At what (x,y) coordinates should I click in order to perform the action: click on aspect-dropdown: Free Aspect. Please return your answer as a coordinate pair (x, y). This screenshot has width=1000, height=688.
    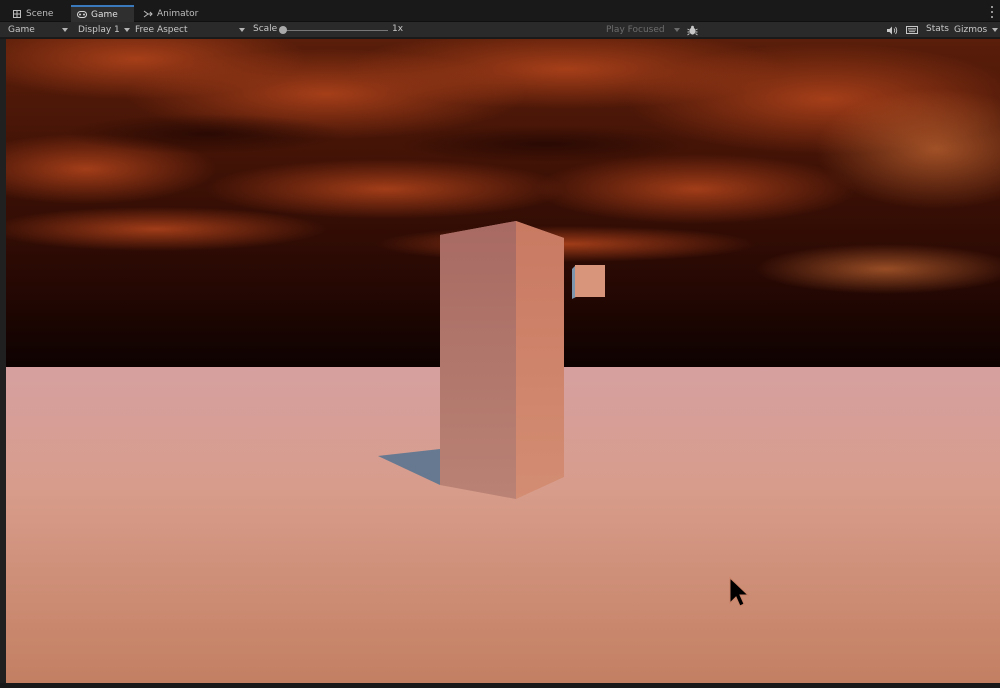
    Looking at the image, I should click on (190, 30).